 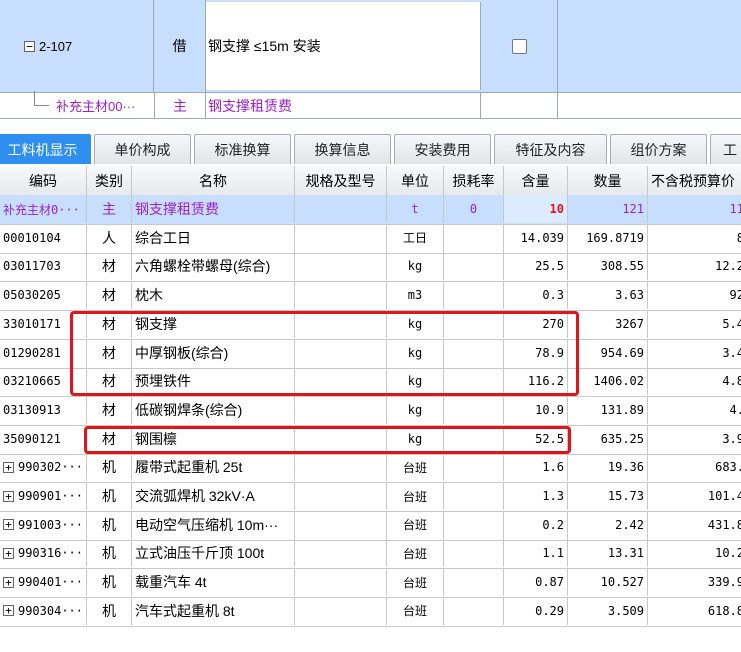 What do you see at coordinates (43, 295) in the screenshot?
I see `cell-code: 05030205` at bounding box center [43, 295].